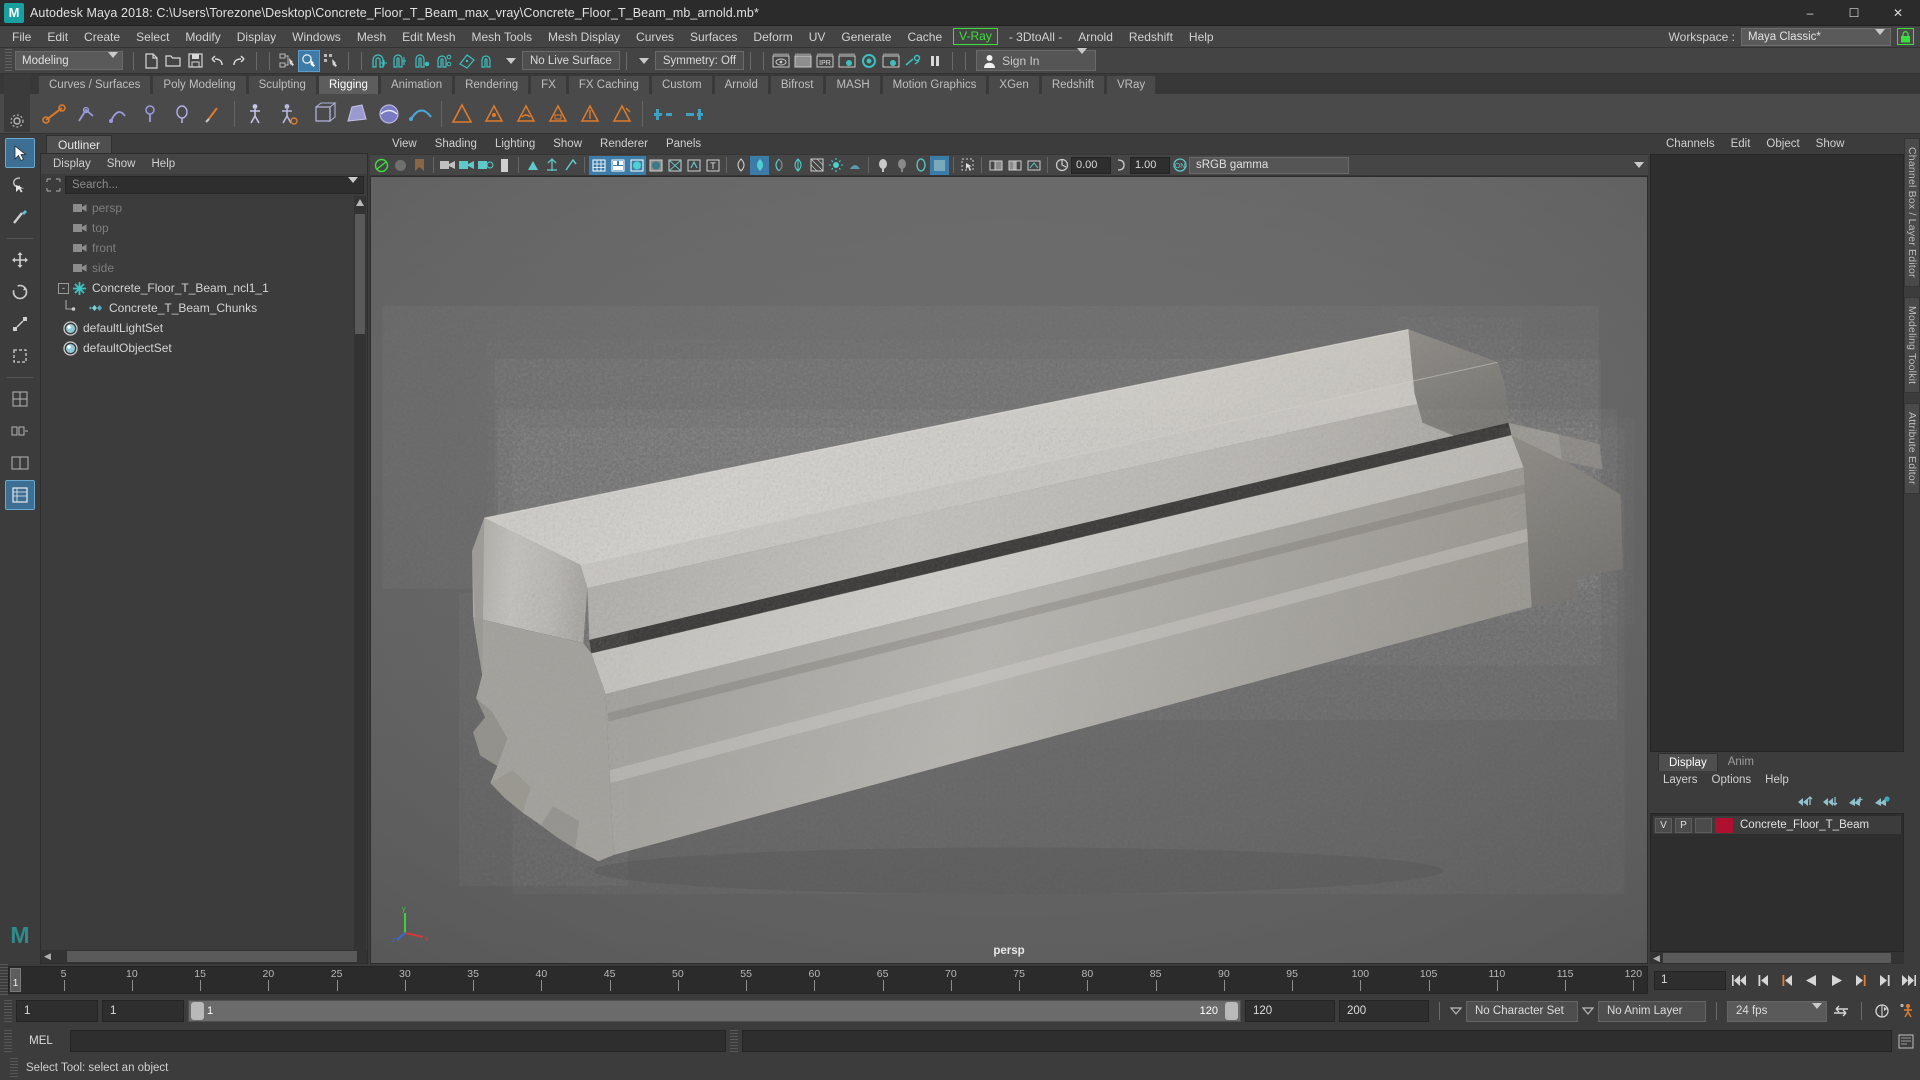 This screenshot has width=1920, height=1080. I want to click on step-forward-frame-button, so click(1860, 980).